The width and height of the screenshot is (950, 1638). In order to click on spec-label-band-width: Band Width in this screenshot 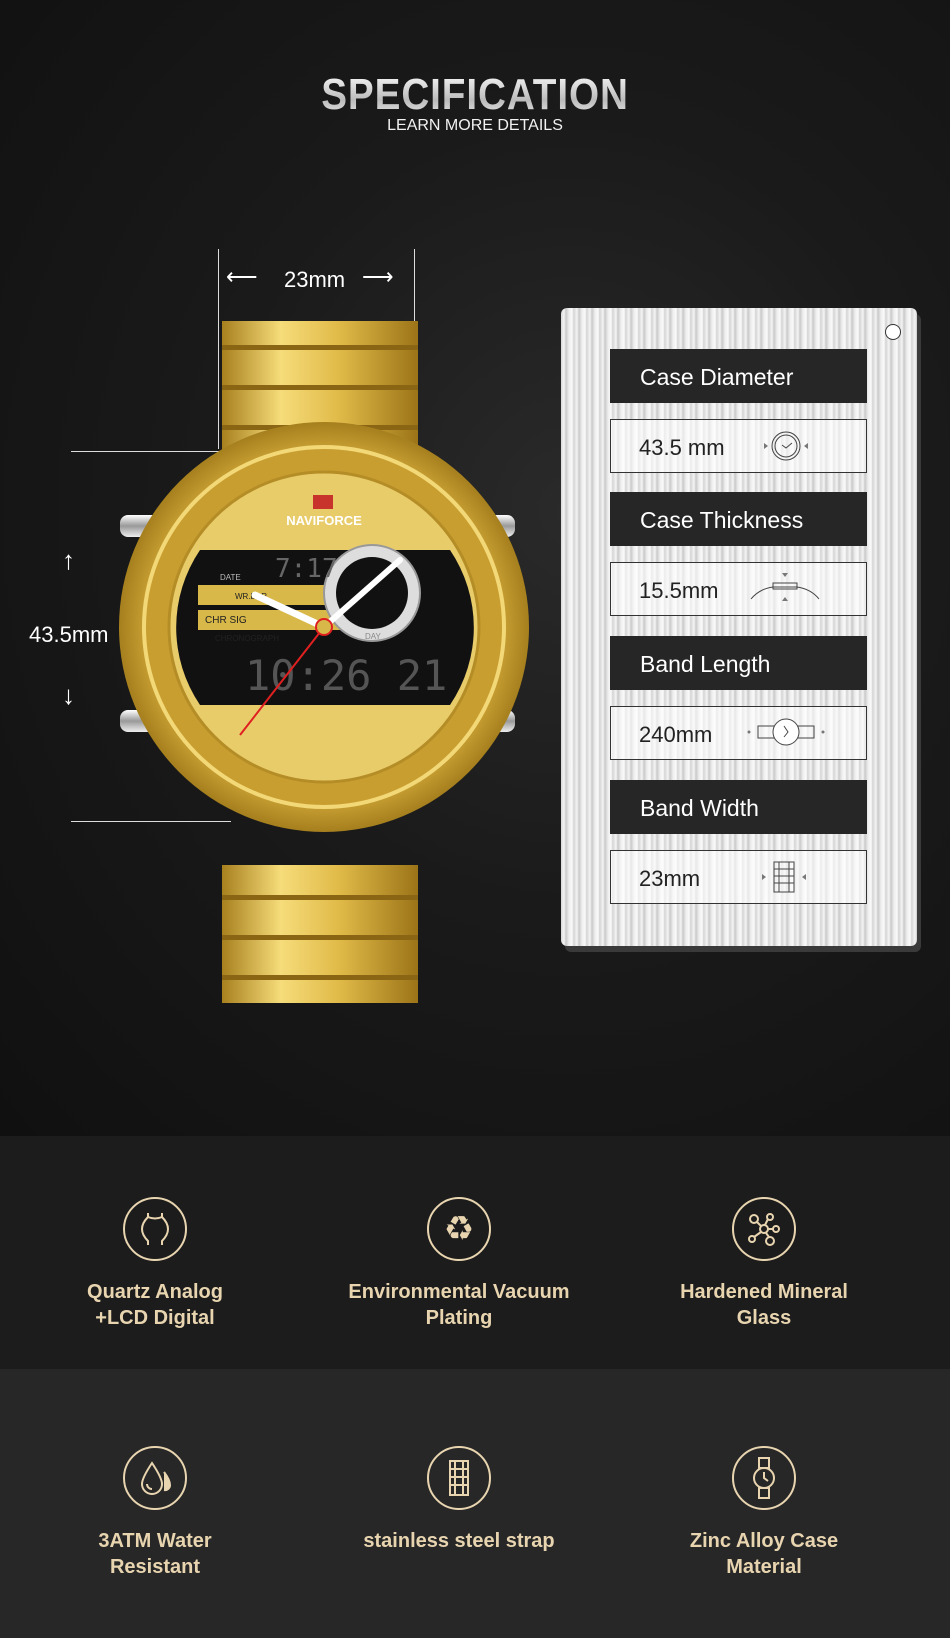, I will do `click(738, 807)`.